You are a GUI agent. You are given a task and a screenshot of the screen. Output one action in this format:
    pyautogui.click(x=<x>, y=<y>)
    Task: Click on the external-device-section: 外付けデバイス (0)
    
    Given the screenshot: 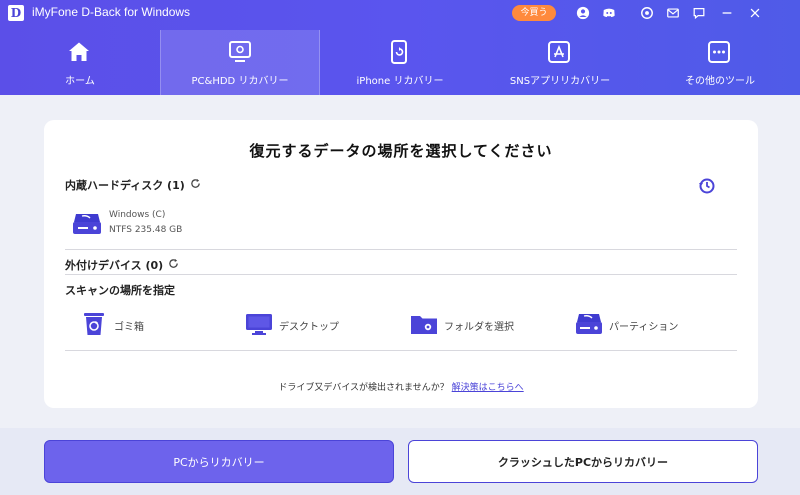 What is the action you would take?
    pyautogui.click(x=122, y=265)
    